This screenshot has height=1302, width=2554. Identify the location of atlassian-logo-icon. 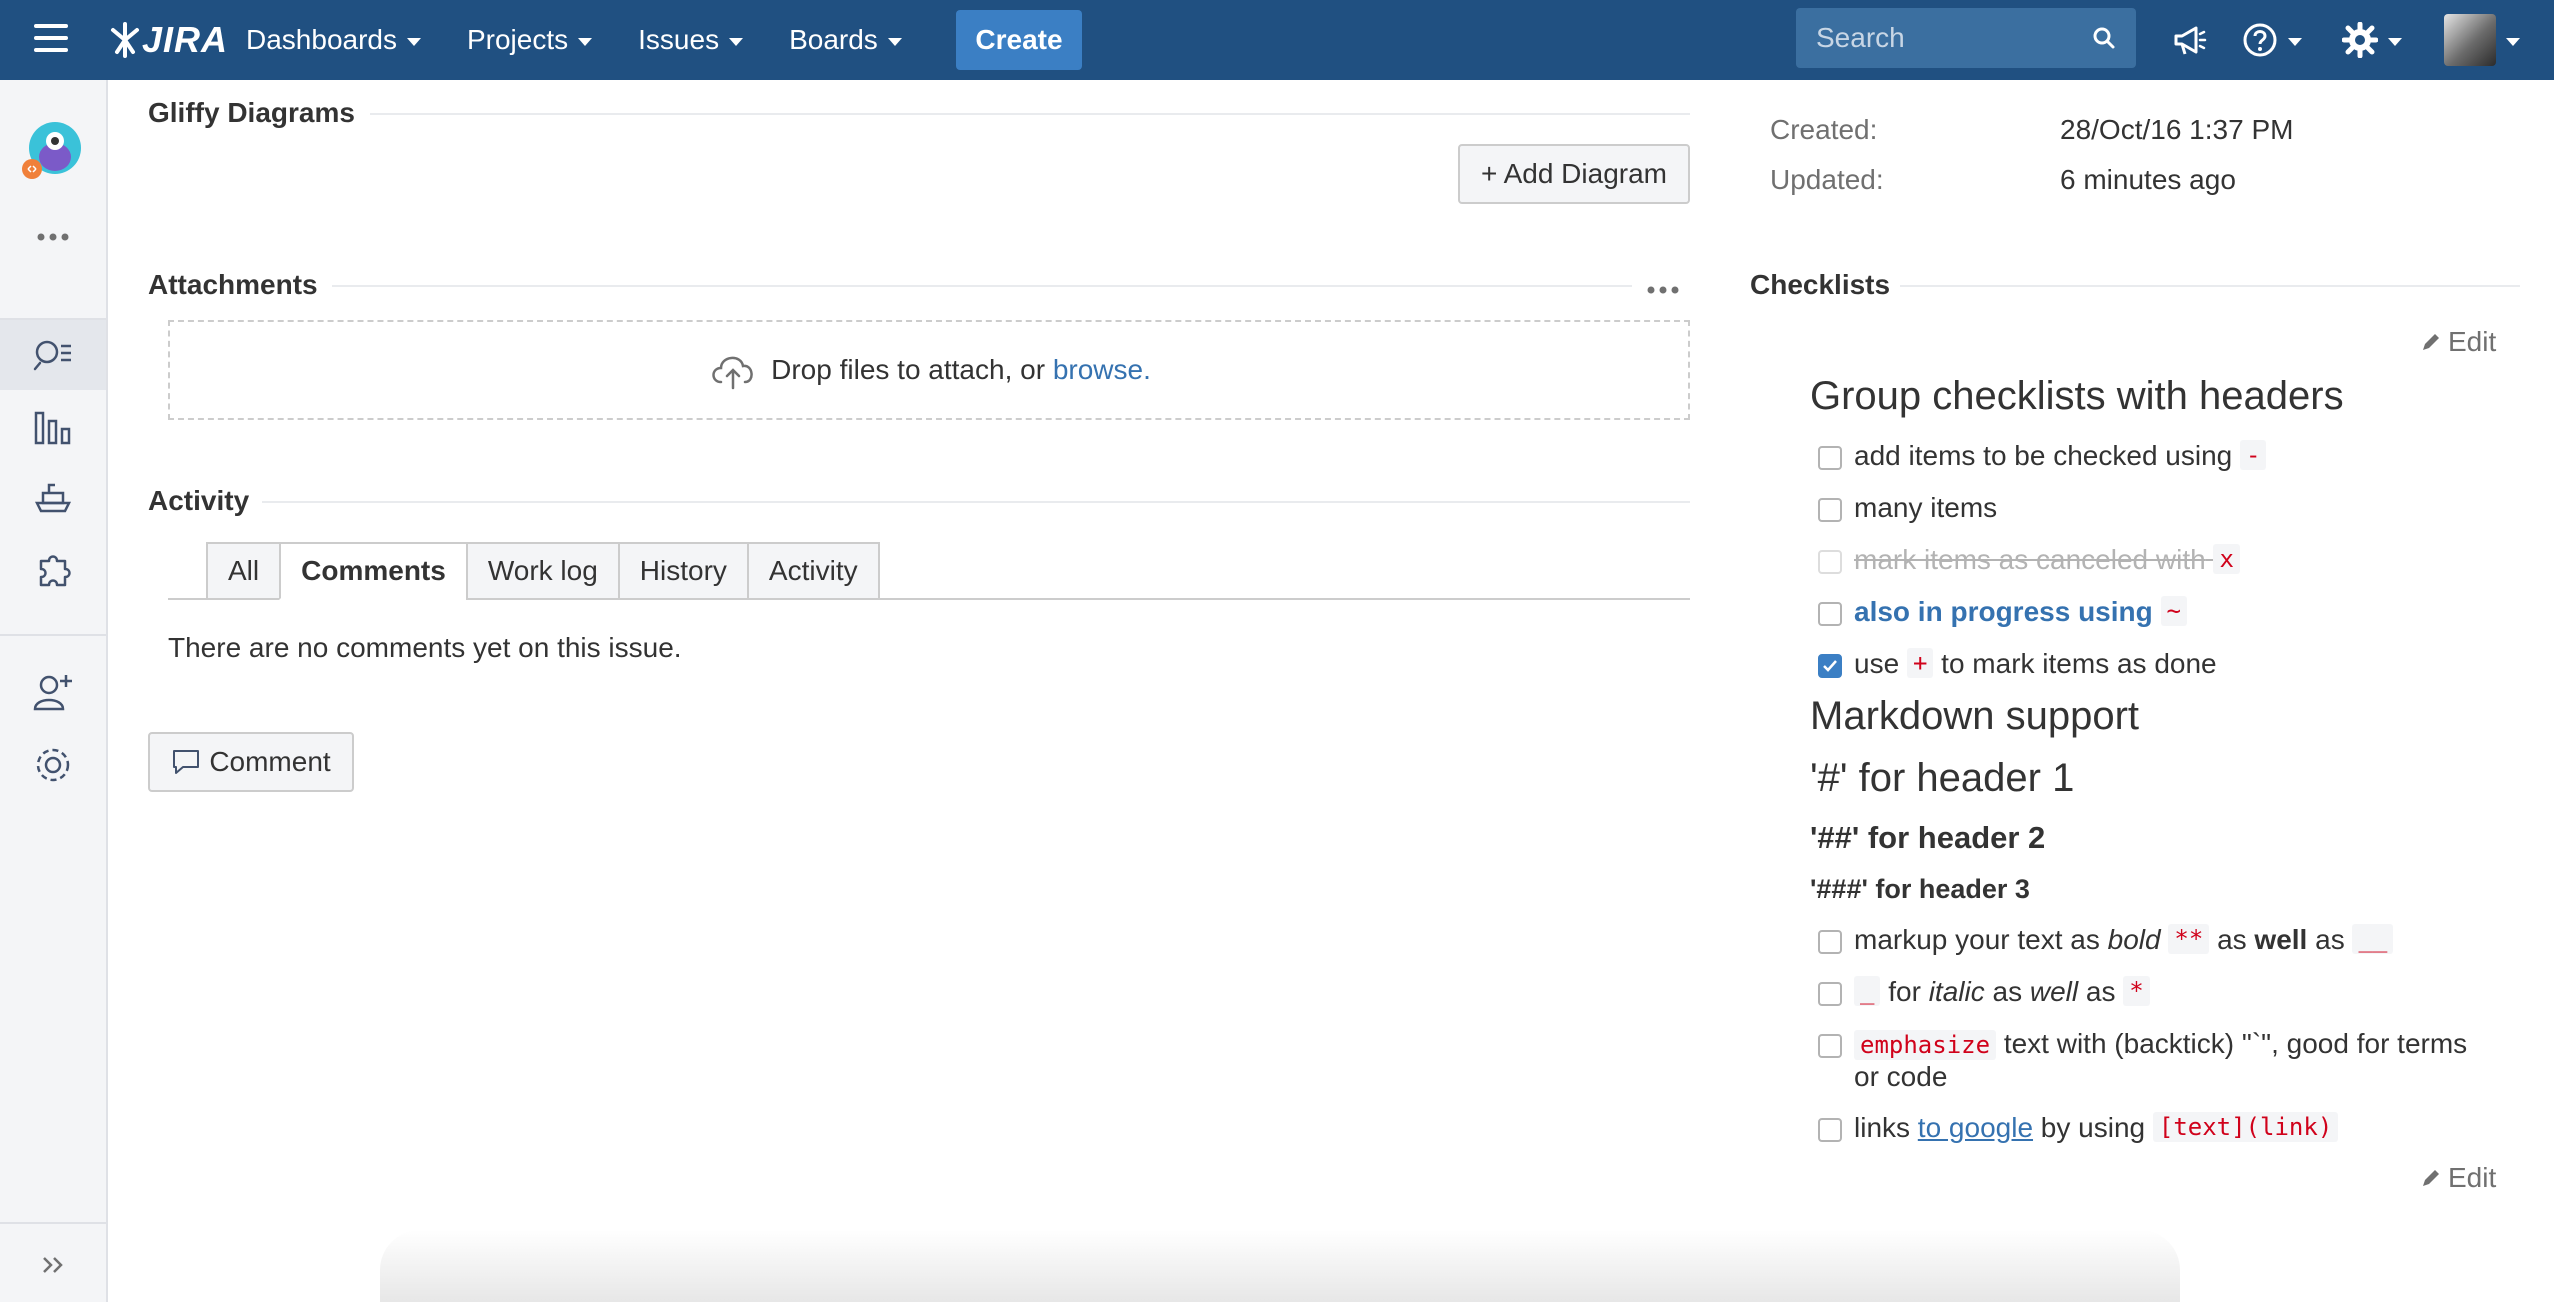
(125, 40).